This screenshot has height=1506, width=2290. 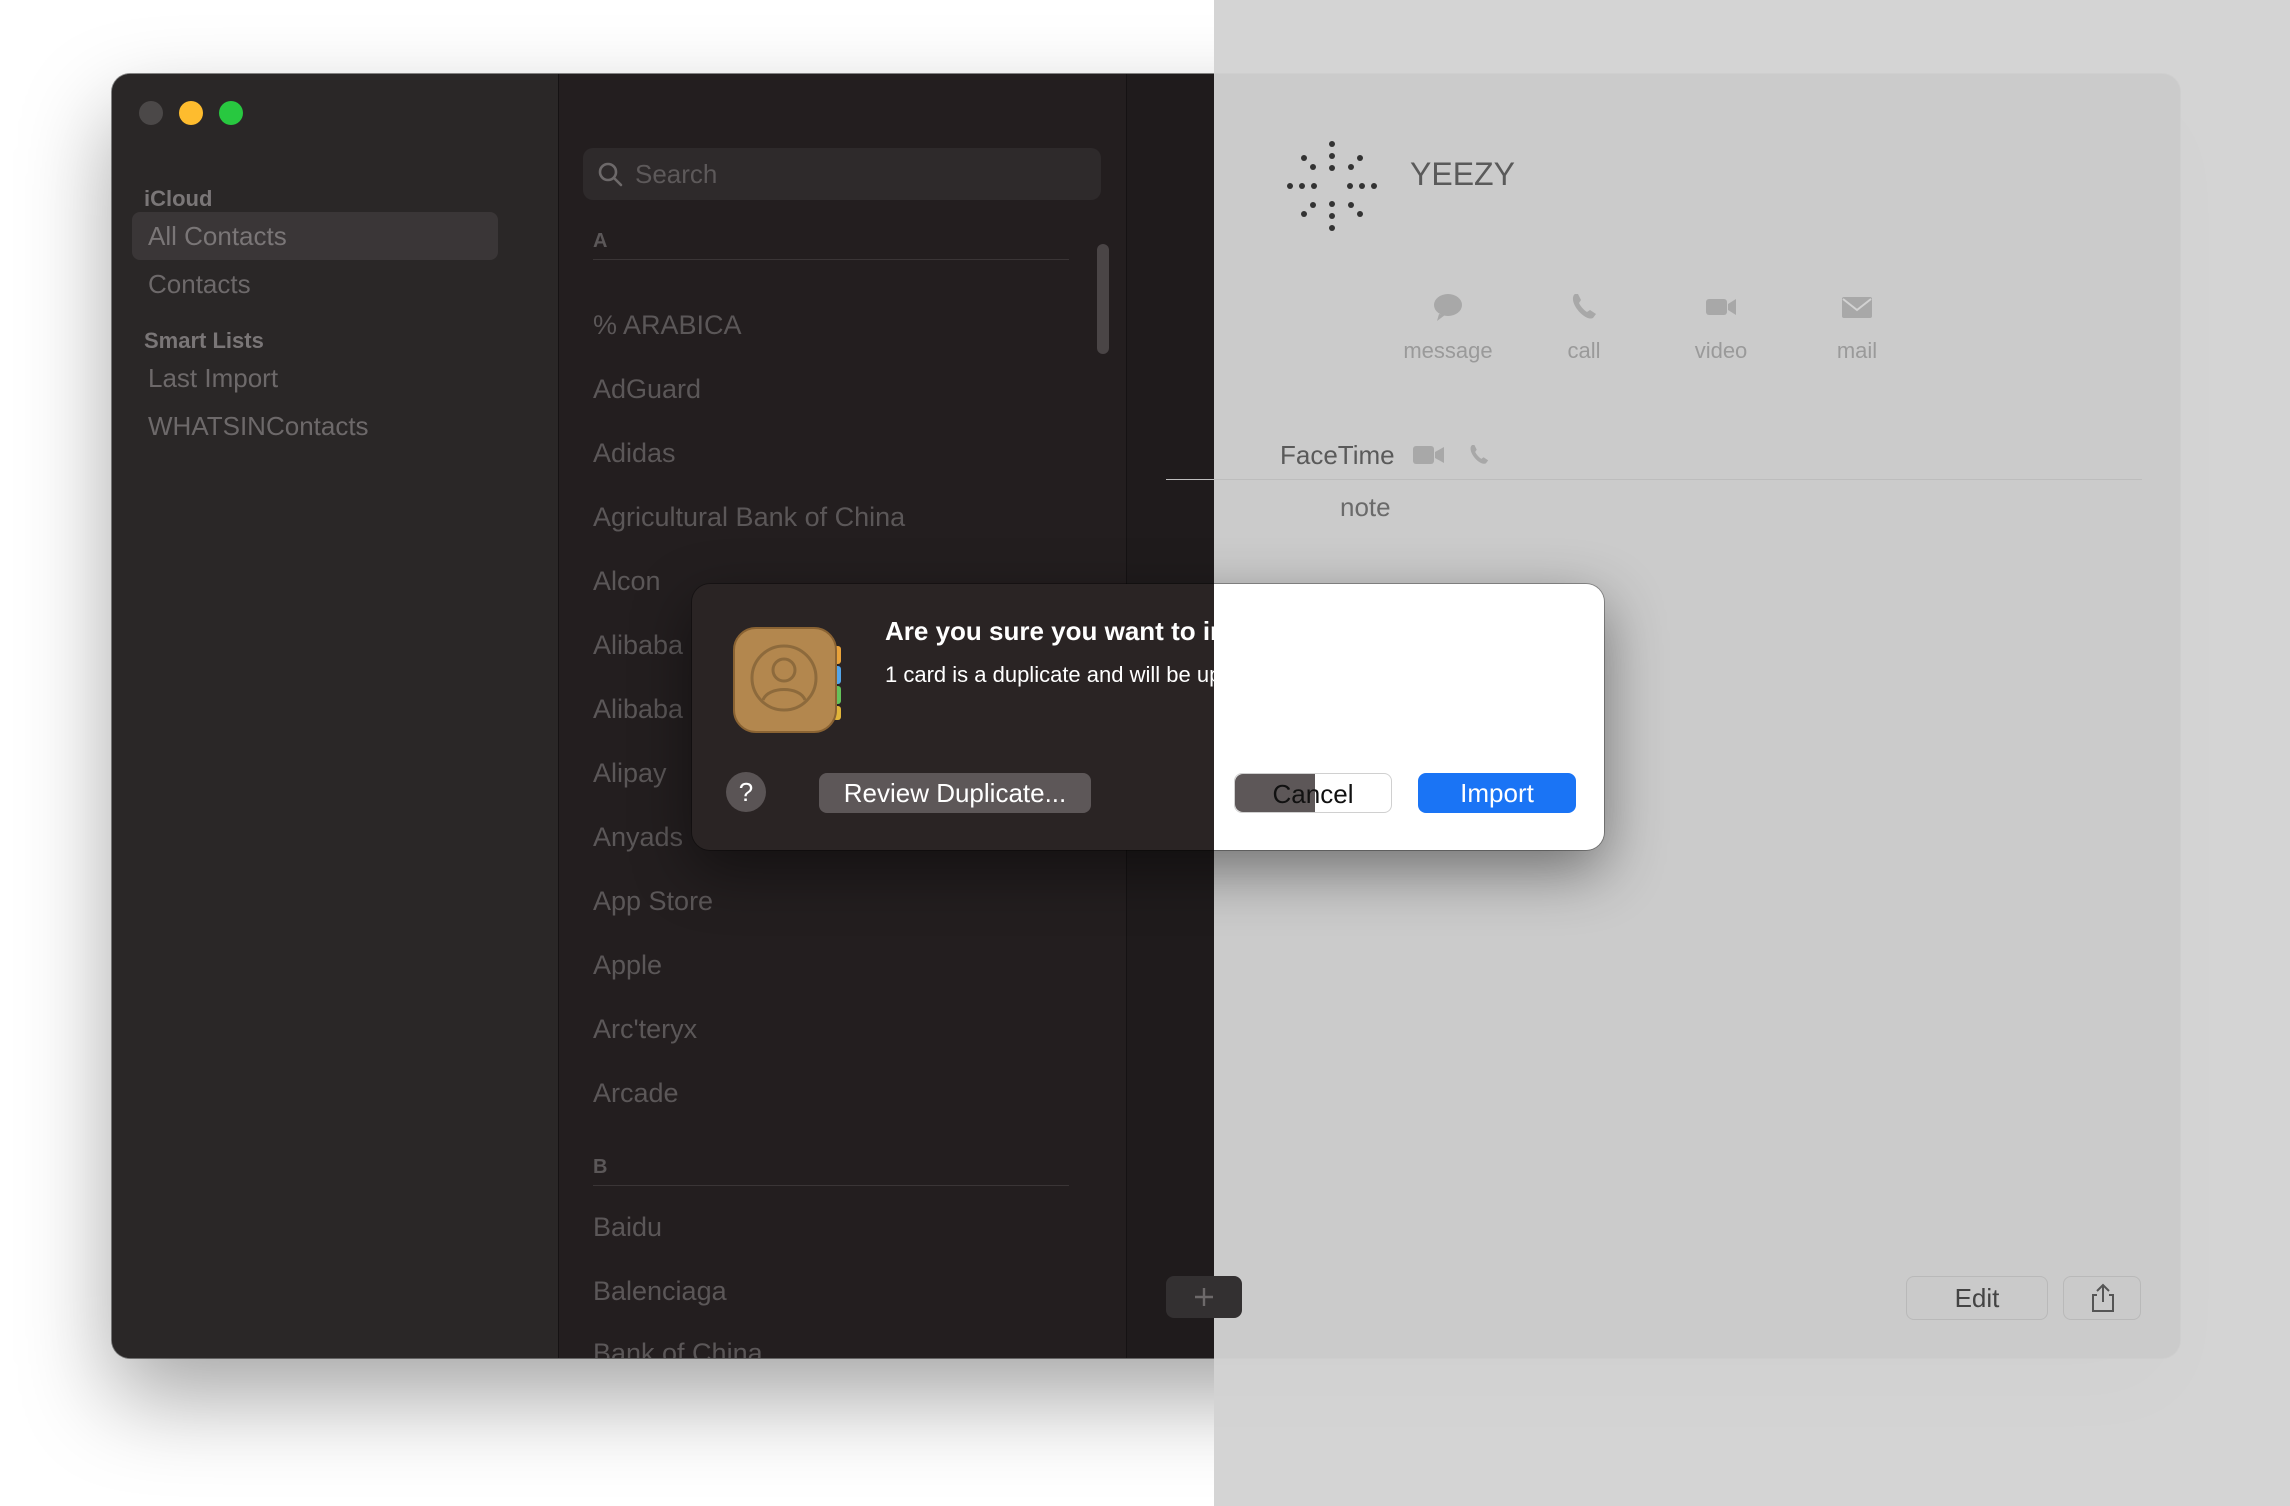 What do you see at coordinates (231, 113) in the screenshot?
I see `maximize-window-button` at bounding box center [231, 113].